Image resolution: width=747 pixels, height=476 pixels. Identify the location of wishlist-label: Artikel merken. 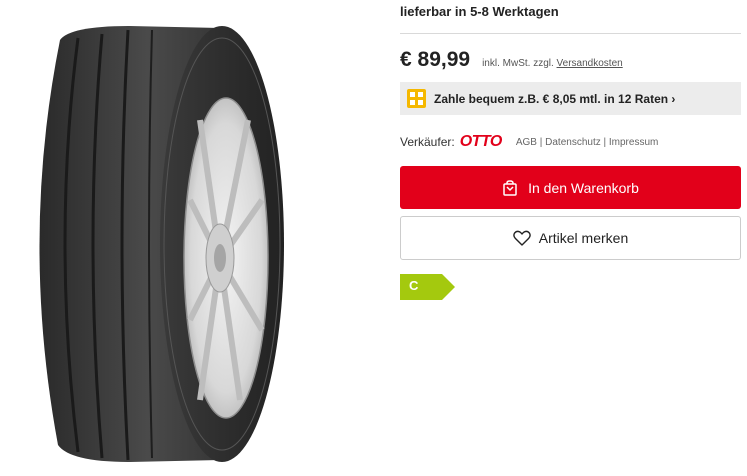
(583, 238).